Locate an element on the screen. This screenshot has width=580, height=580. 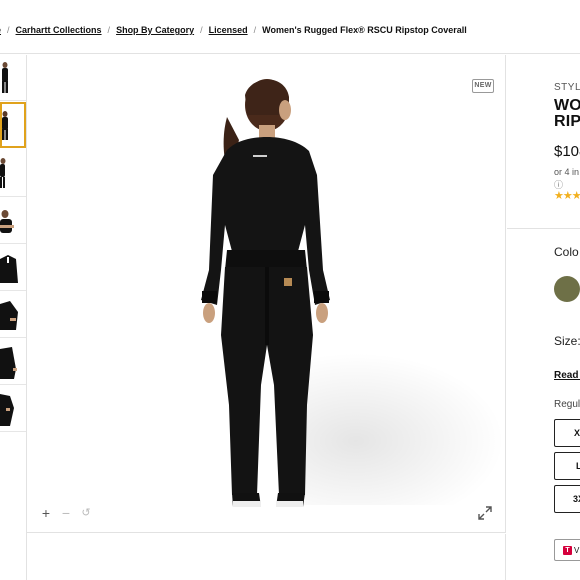
size-button-l: L is located at coordinates (567, 466).